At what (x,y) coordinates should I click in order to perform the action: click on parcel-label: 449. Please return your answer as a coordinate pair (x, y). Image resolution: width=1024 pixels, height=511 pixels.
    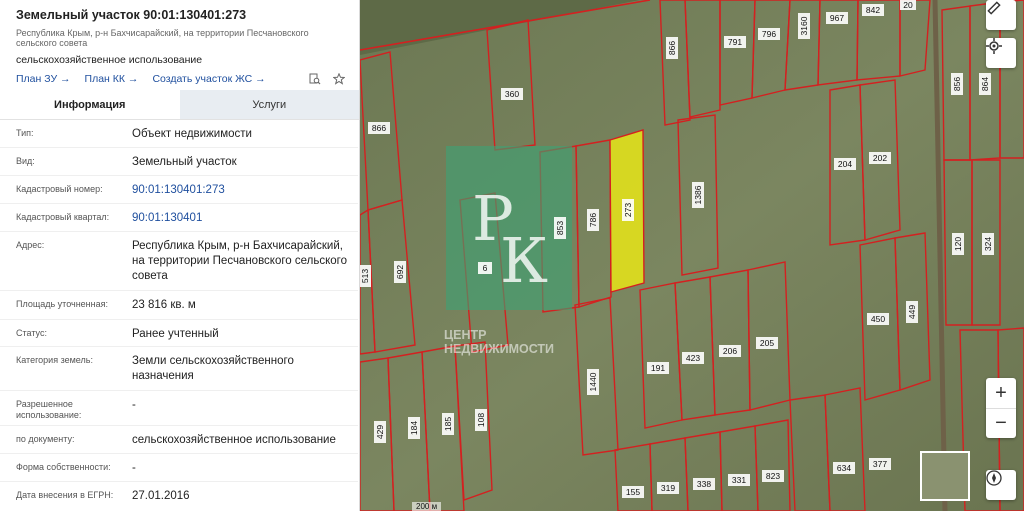
    Looking at the image, I should click on (912, 312).